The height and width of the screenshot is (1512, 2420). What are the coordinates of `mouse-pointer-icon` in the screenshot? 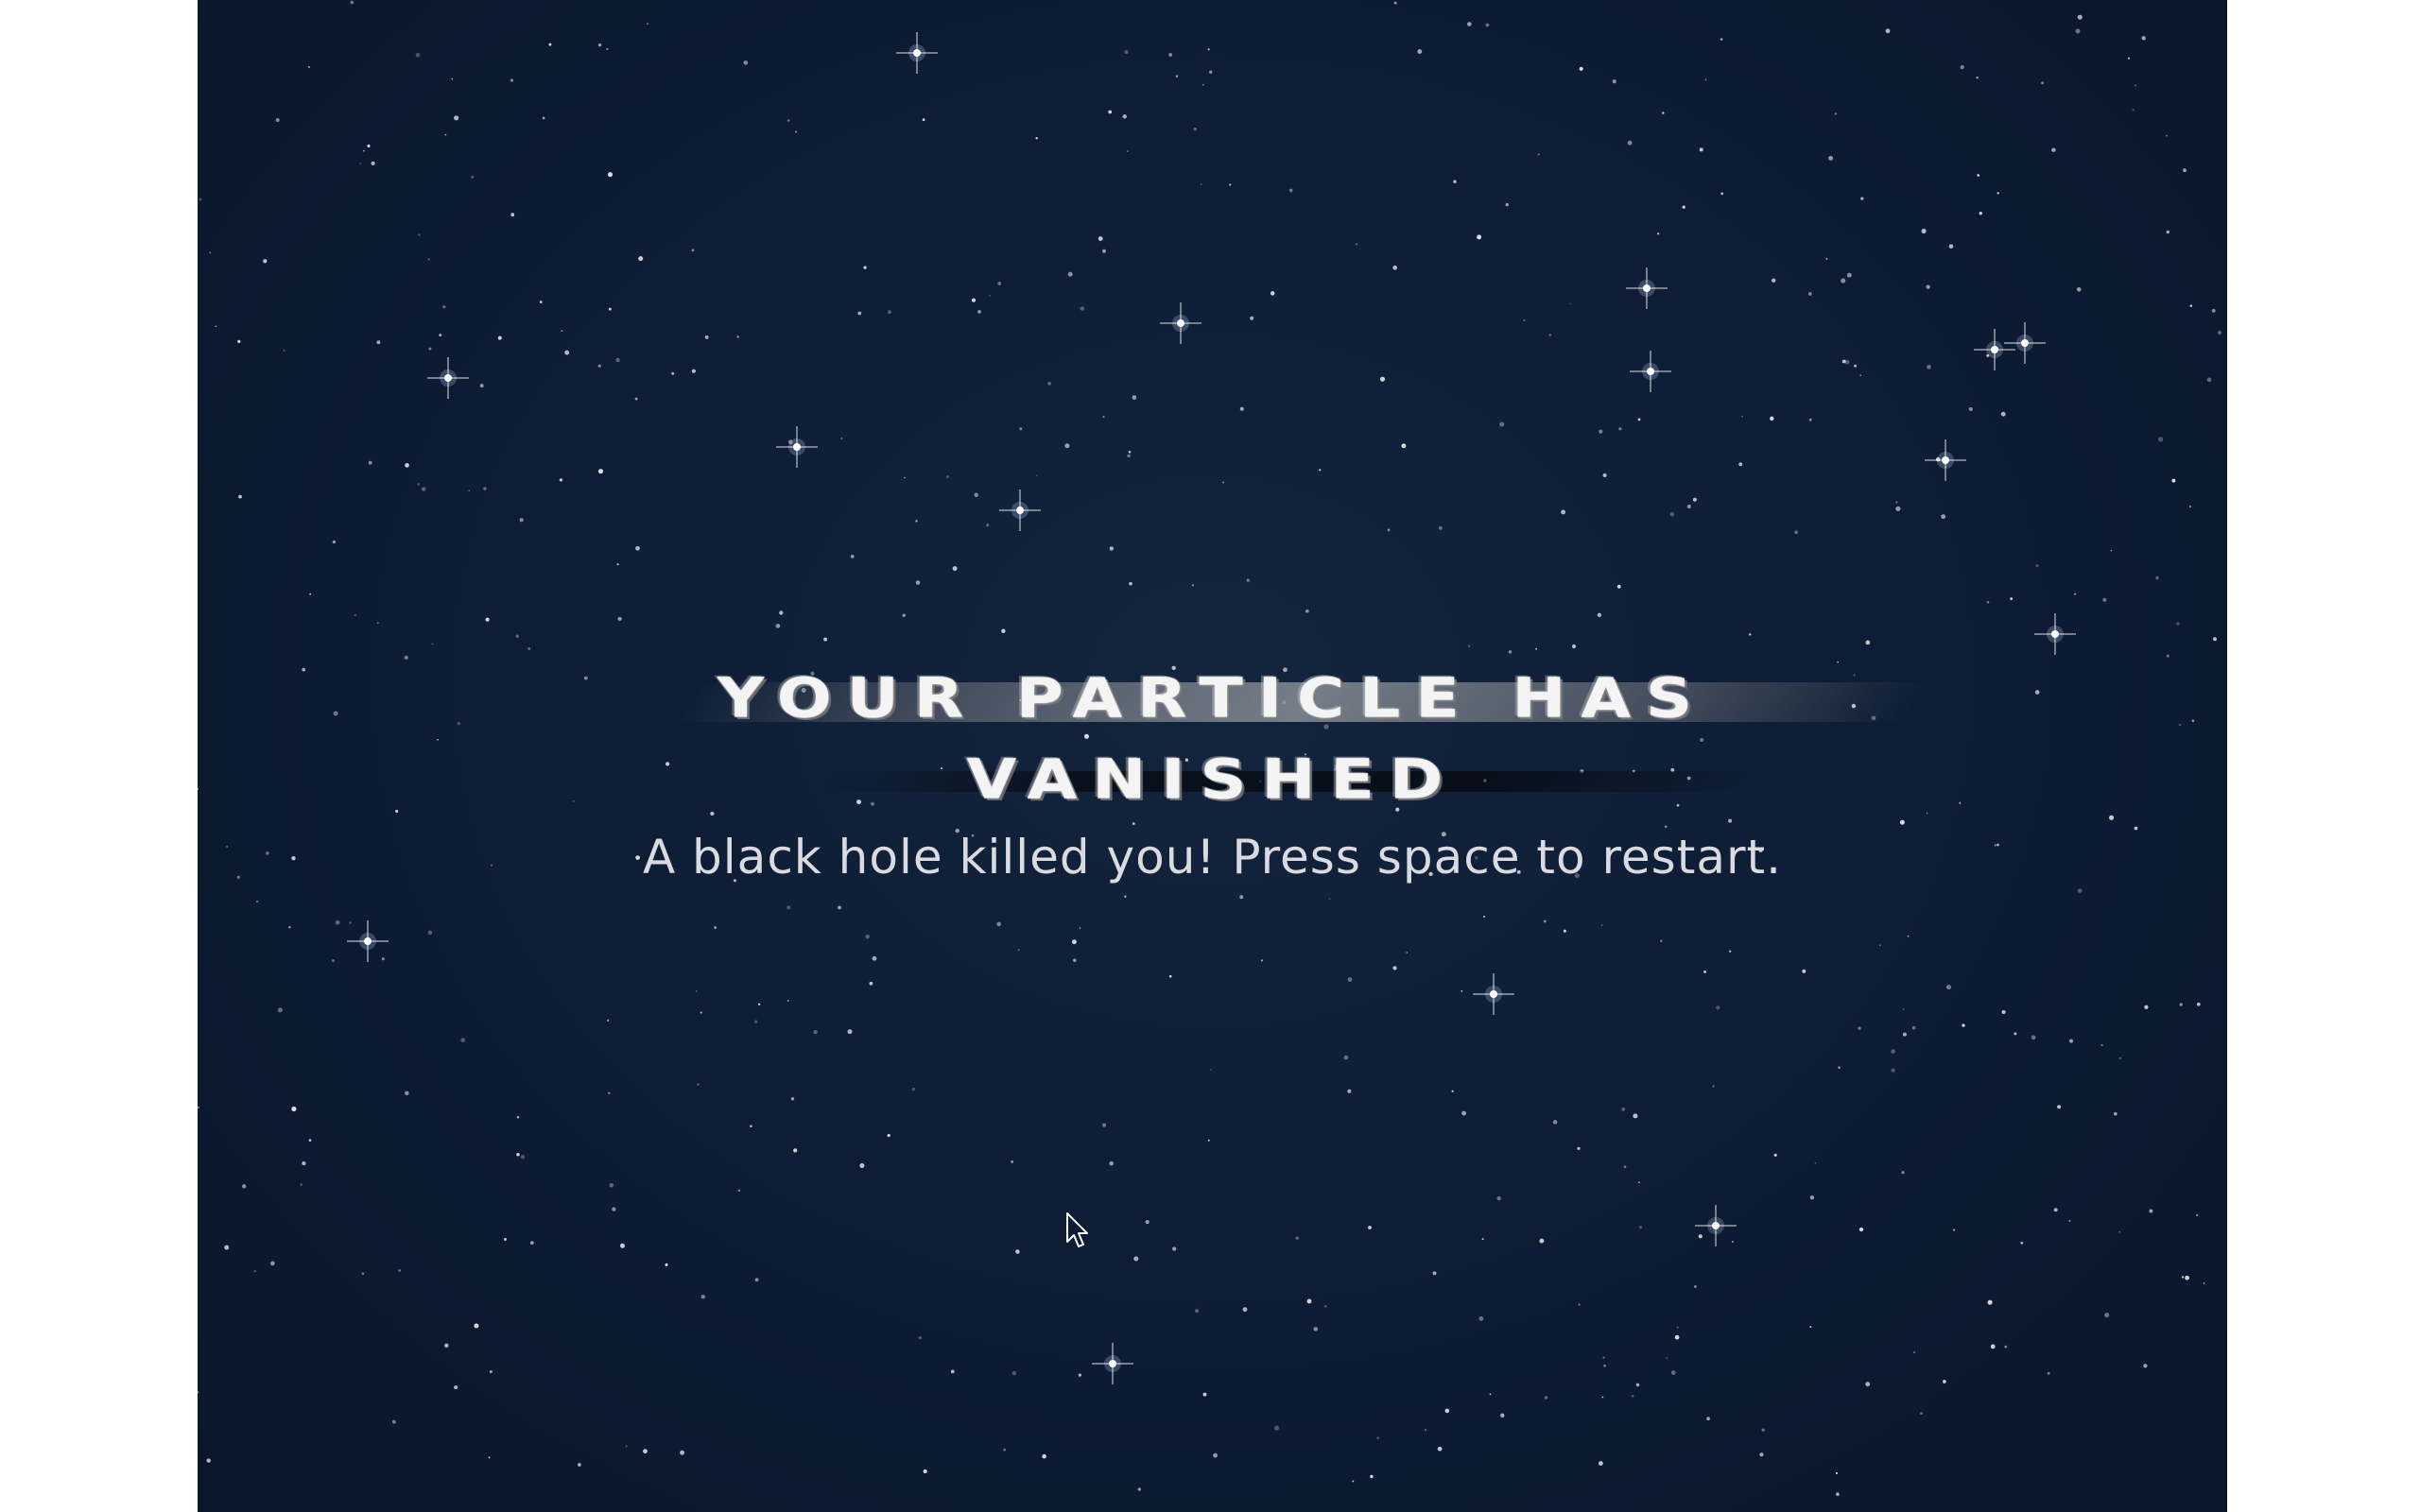 It's located at (1077, 1229).